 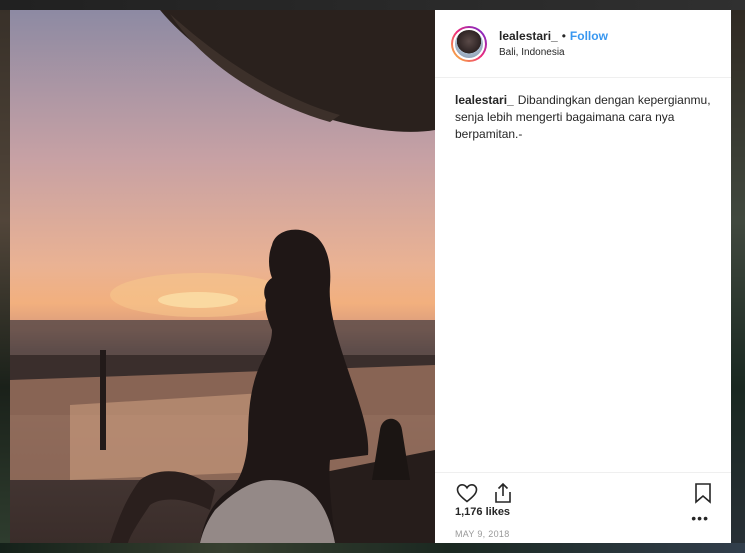 What do you see at coordinates (482, 534) in the screenshot?
I see `post-date: MAY 9, 2018` at bounding box center [482, 534].